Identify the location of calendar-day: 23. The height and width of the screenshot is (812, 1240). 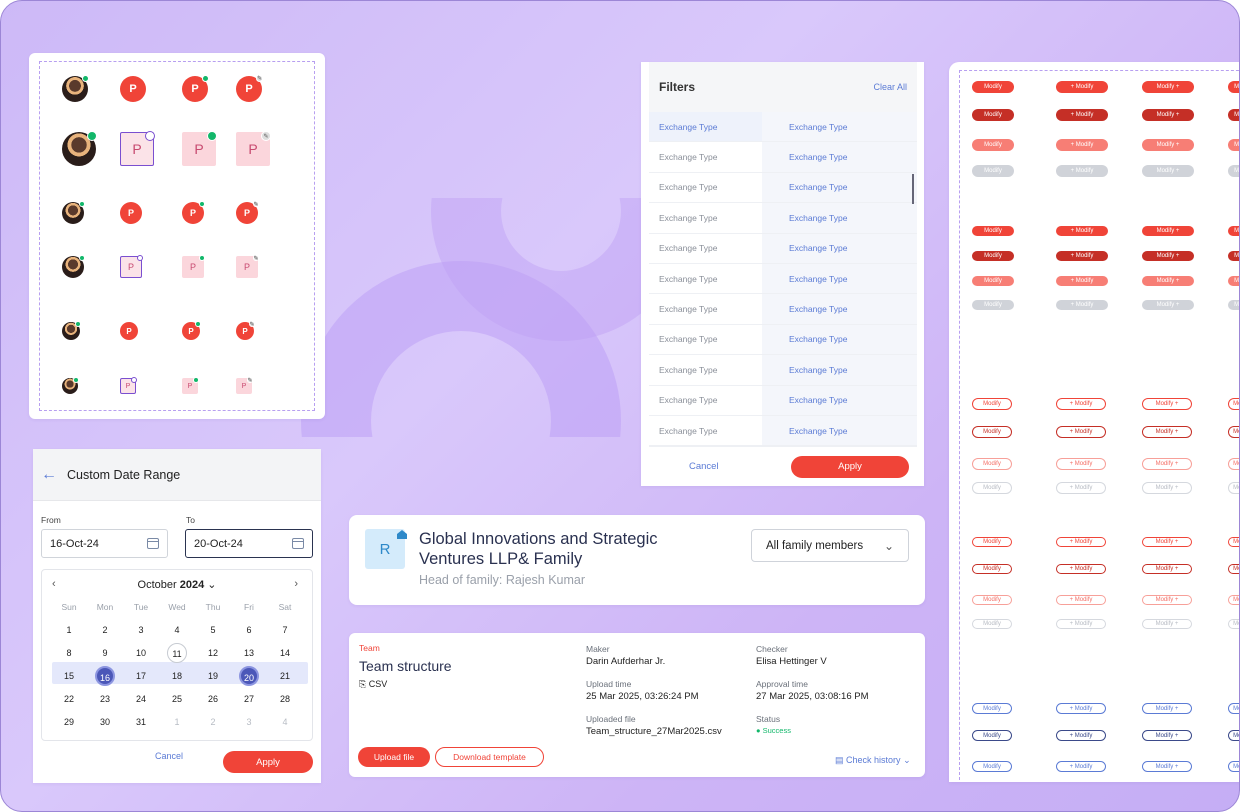
(105, 699).